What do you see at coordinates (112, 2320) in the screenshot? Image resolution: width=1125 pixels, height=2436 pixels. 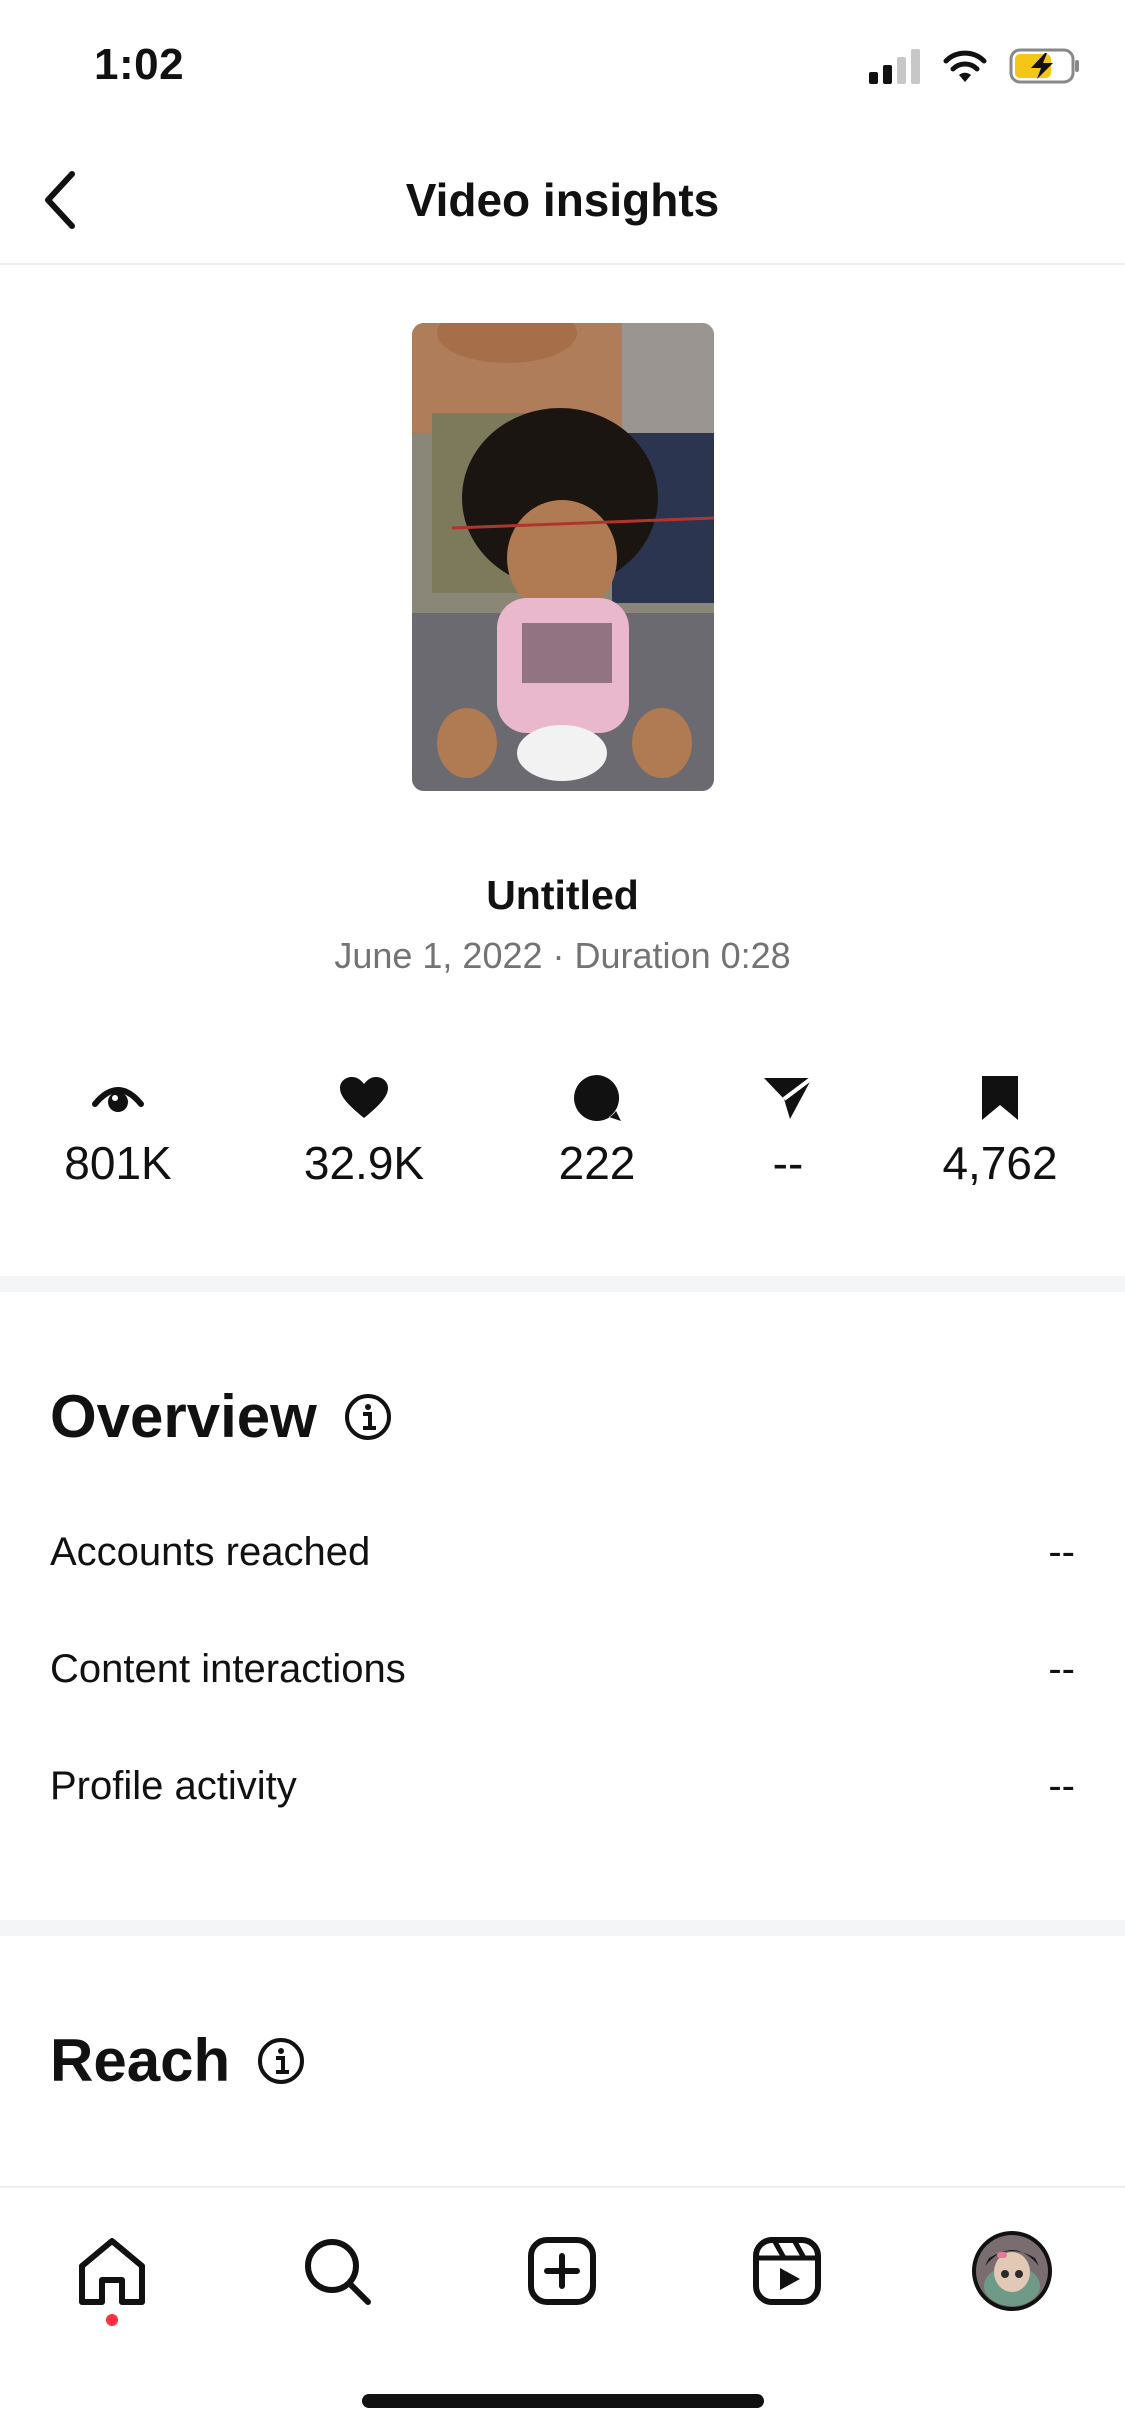 I see `active-indicator-dot` at bounding box center [112, 2320].